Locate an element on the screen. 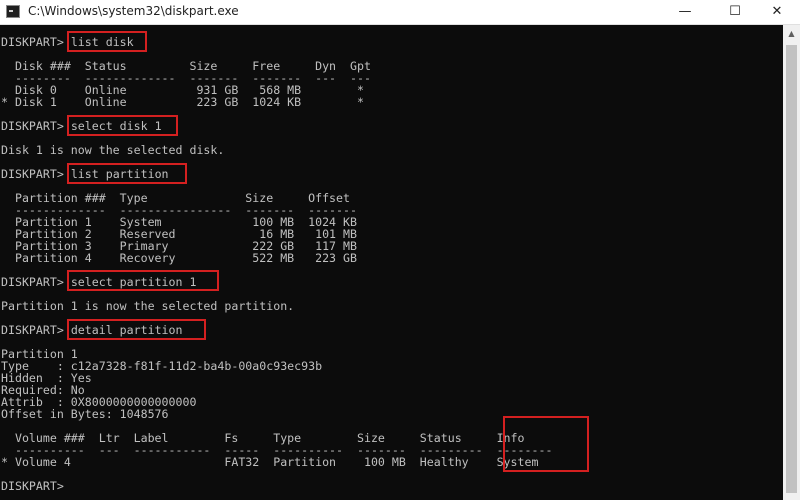  info-column-highlight-box is located at coordinates (546, 444).